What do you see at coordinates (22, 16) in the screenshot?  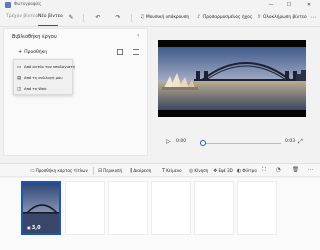 I see `tab-current-video: Τρέχον βίντεο` at bounding box center [22, 16].